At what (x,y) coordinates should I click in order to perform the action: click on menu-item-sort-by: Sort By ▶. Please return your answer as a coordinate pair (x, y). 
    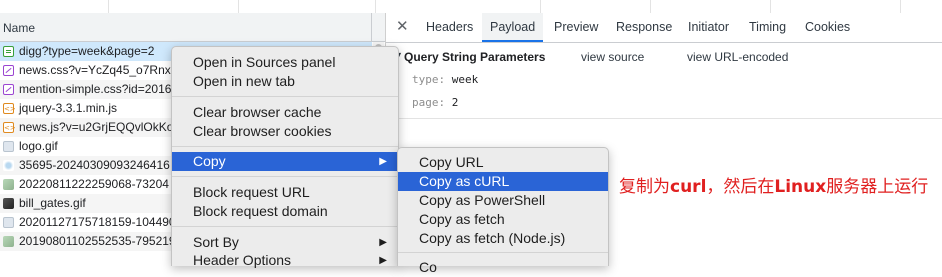
    Looking at the image, I should click on (285, 242).